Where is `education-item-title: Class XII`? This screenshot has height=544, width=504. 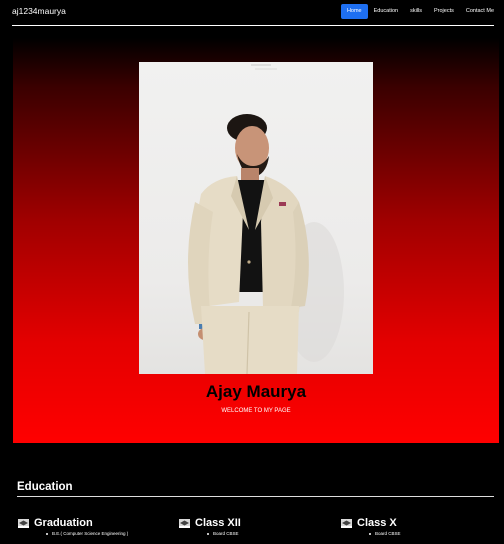 education-item-title: Class XII is located at coordinates (218, 523).